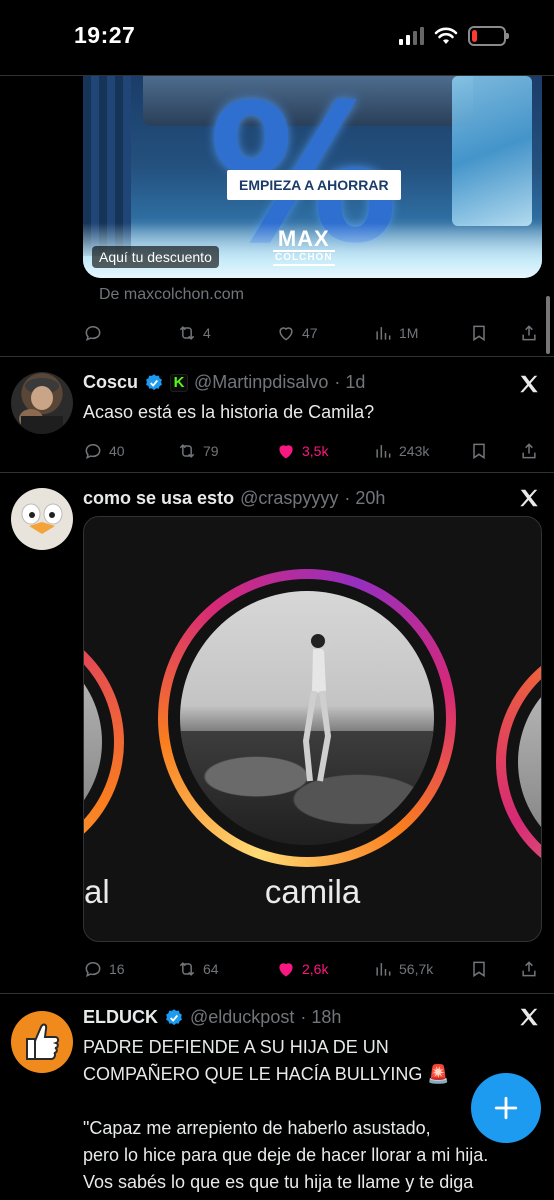  What do you see at coordinates (548, 325) in the screenshot?
I see `scroll-indicator` at bounding box center [548, 325].